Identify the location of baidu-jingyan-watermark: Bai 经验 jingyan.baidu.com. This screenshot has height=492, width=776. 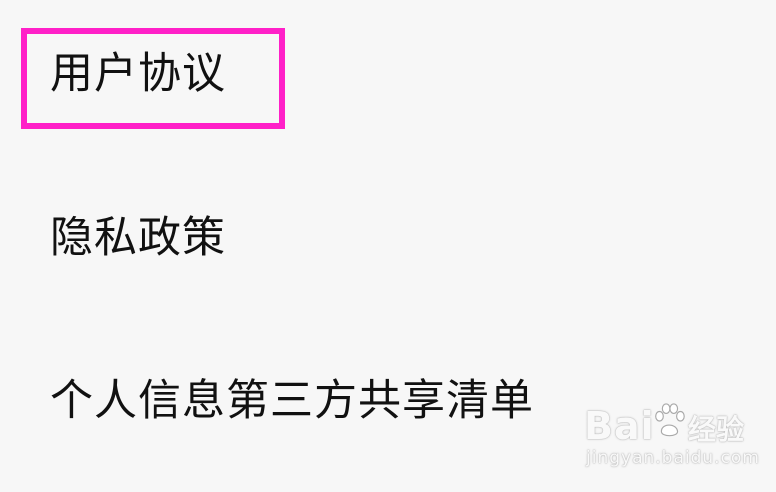
(671, 439).